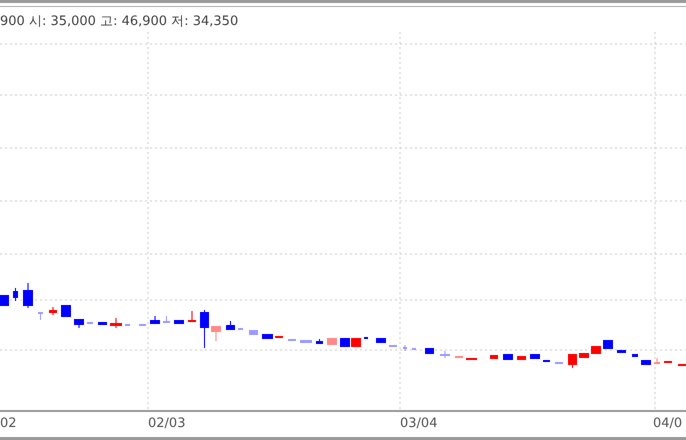 The height and width of the screenshot is (440, 686). Describe the element at coordinates (419, 423) in the screenshot. I see `date-axis-label: 03/04` at that location.